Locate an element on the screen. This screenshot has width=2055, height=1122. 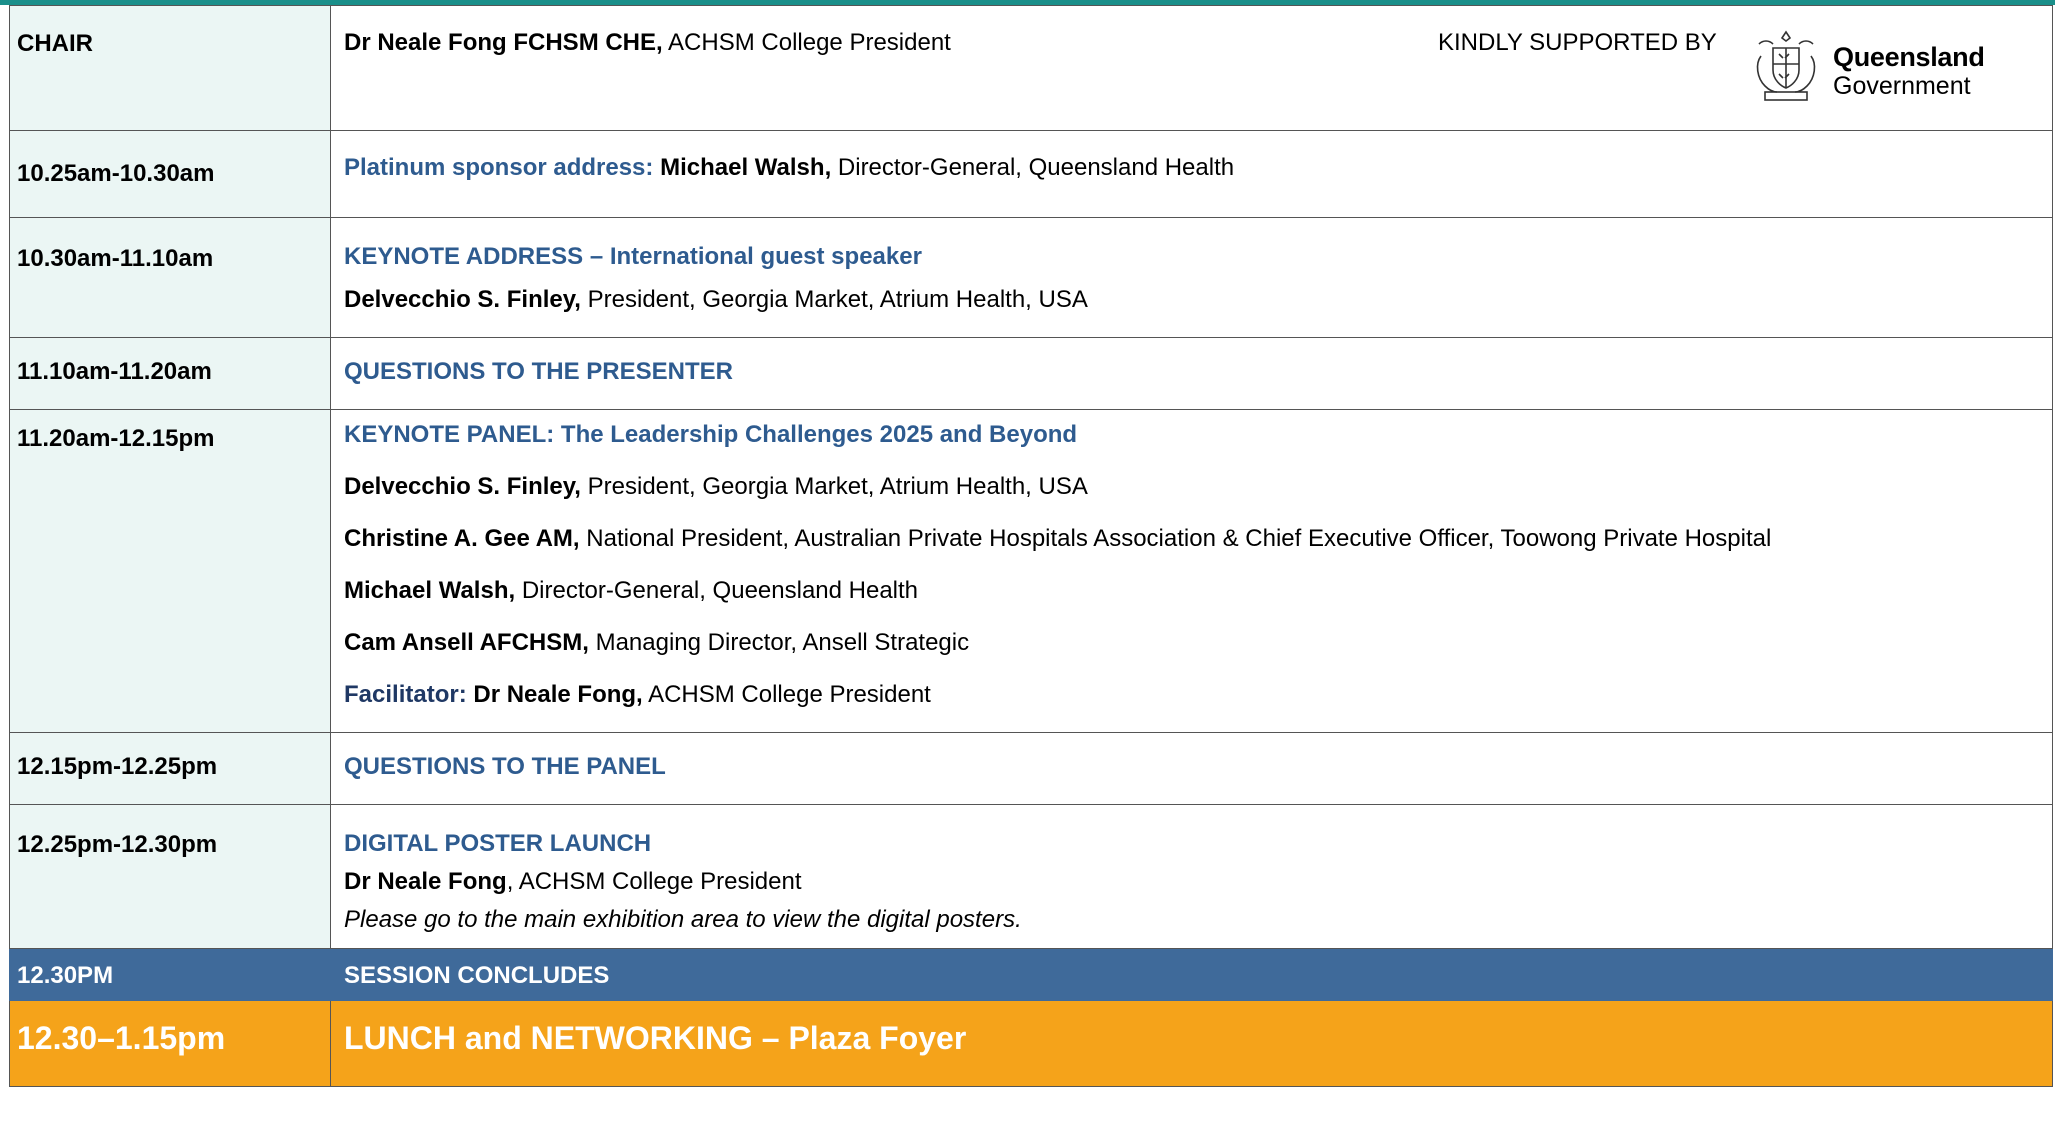
speaker-name: Delvecchio S. Finley, is located at coordinates (462, 299).